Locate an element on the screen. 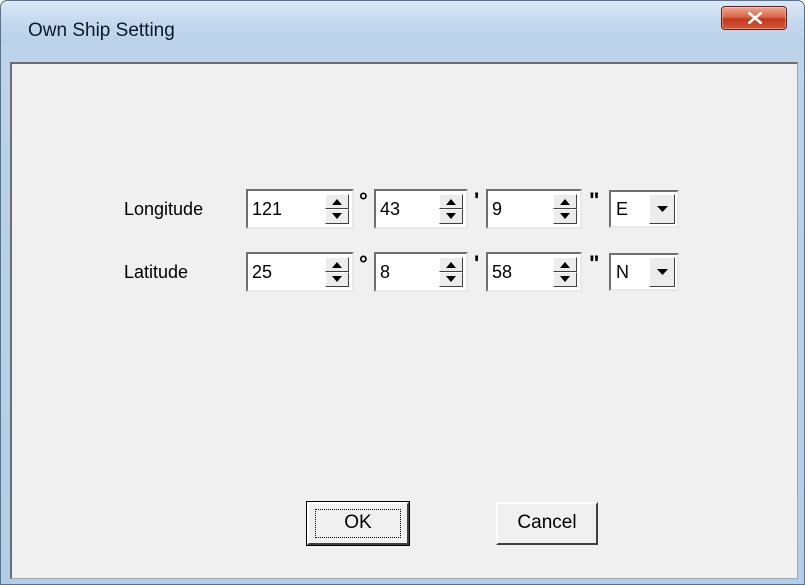 Image resolution: width=805 pixels, height=585 pixels. latitude-label: Latitude is located at coordinates (156, 272).